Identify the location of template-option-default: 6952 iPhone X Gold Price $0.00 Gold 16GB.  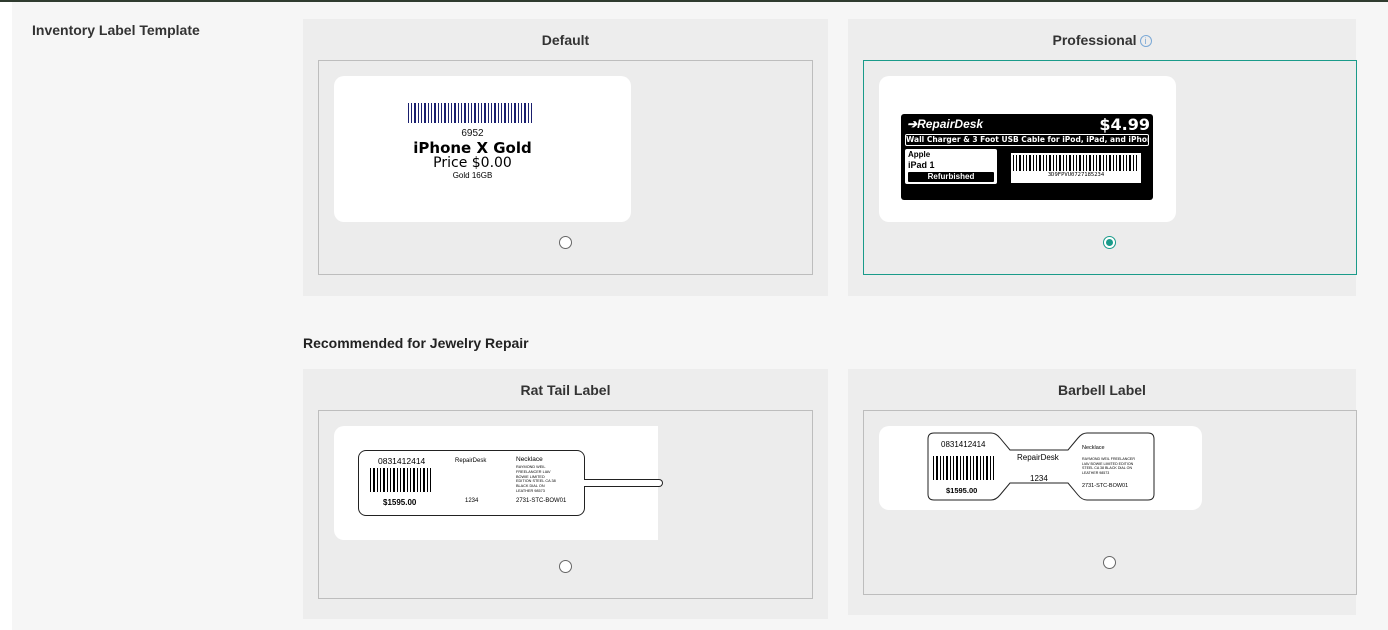
(565, 167).